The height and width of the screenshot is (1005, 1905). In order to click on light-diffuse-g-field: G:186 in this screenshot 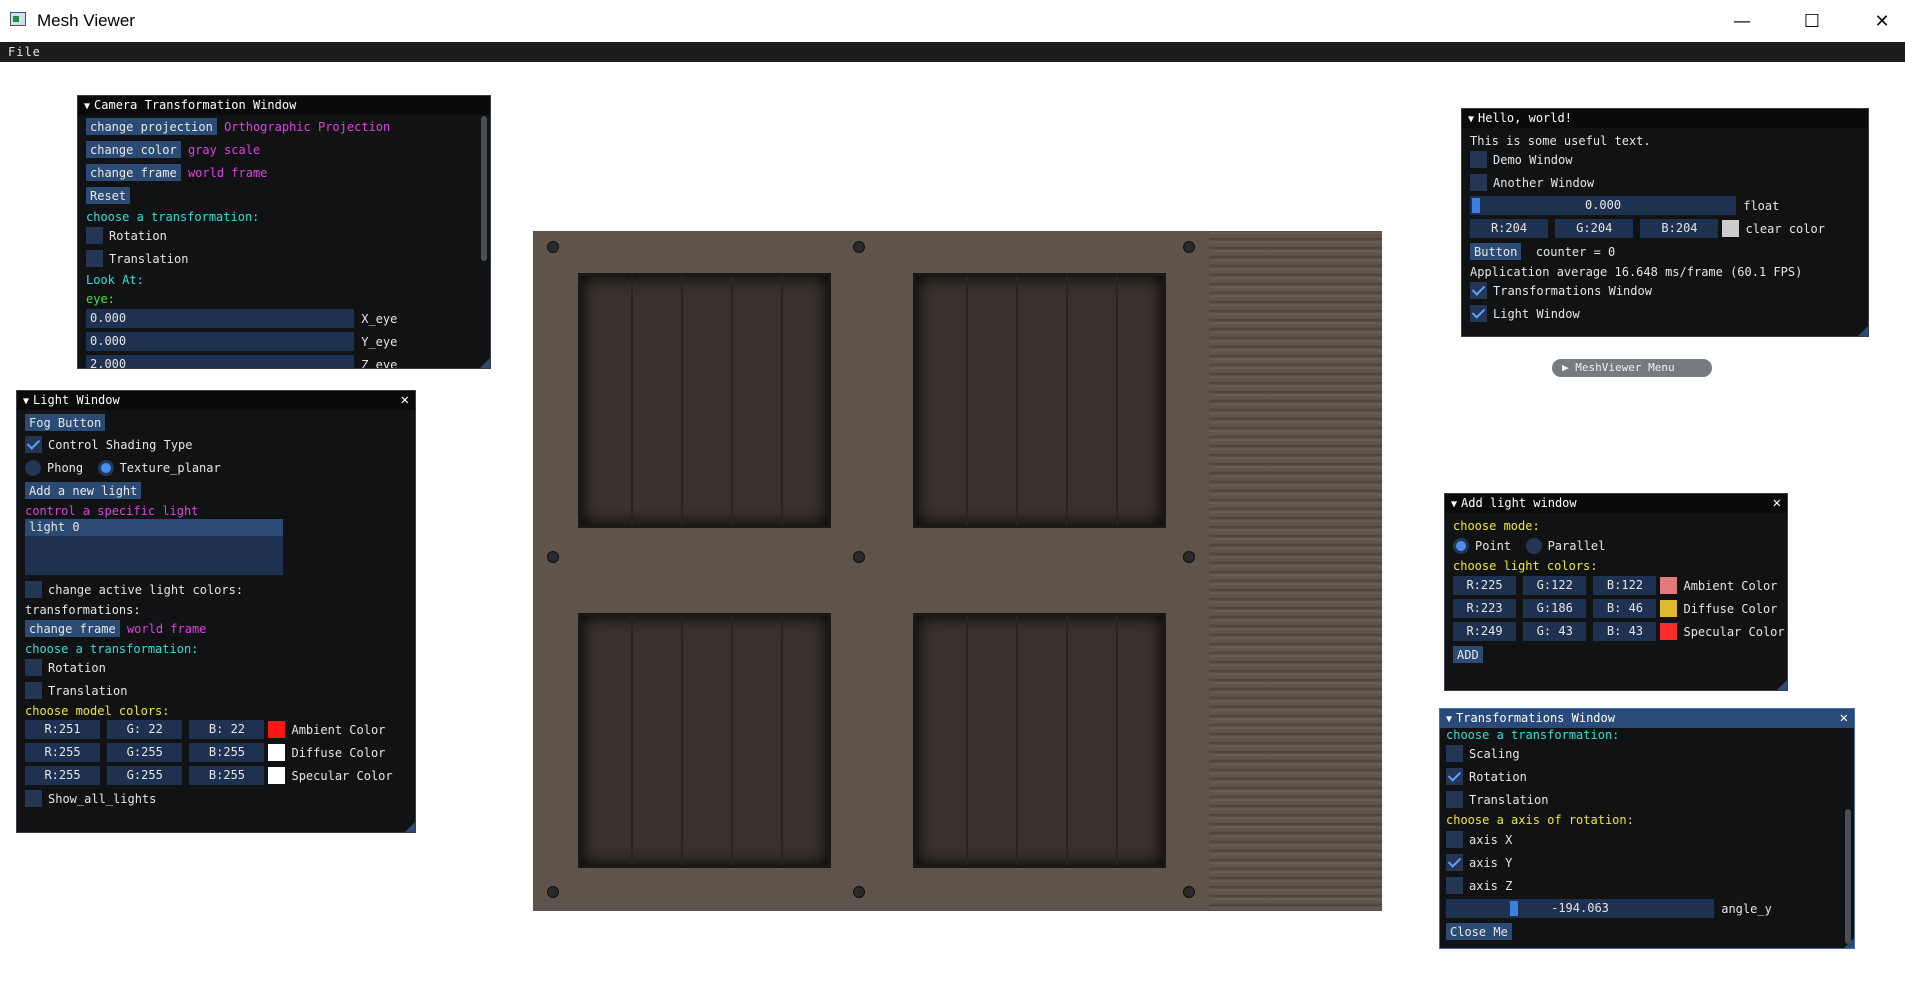, I will do `click(1555, 608)`.